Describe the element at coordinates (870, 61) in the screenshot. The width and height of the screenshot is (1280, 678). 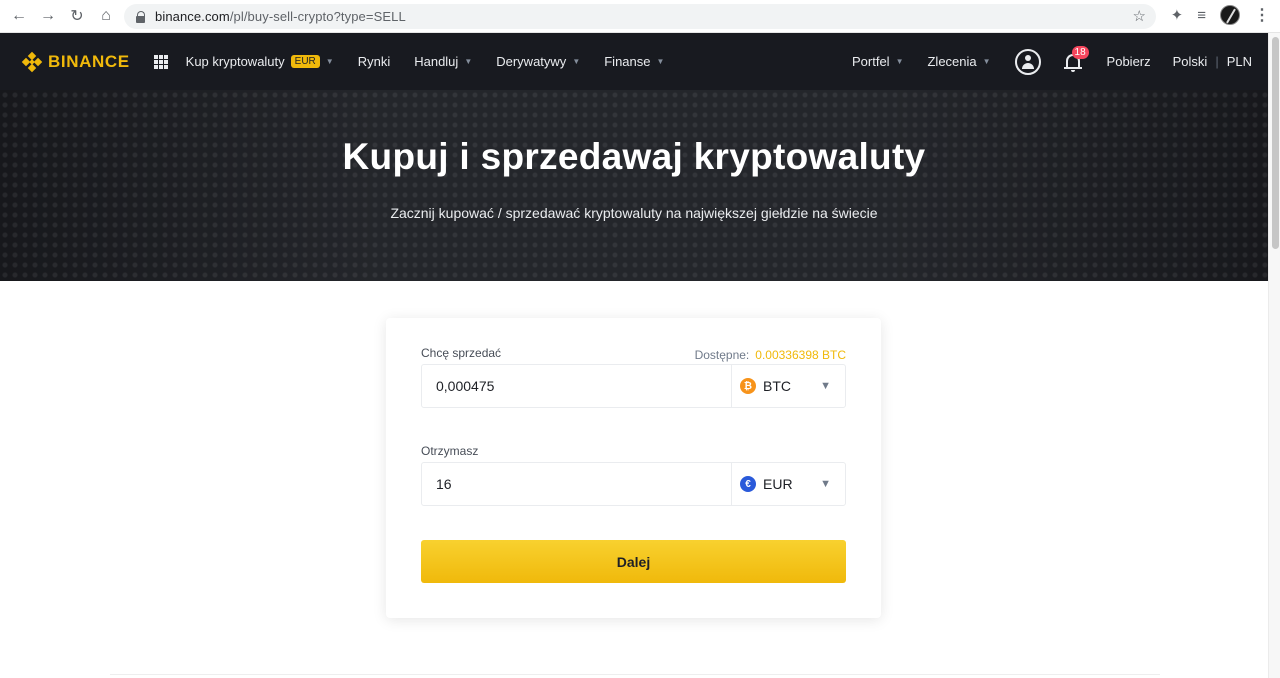
I see `wallet-label: Portfel` at that location.